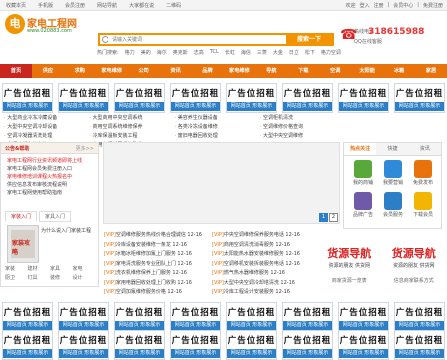  Describe the element at coordinates (39, 277) in the screenshot. I see `notice-sub-link: 灯具` at that location.